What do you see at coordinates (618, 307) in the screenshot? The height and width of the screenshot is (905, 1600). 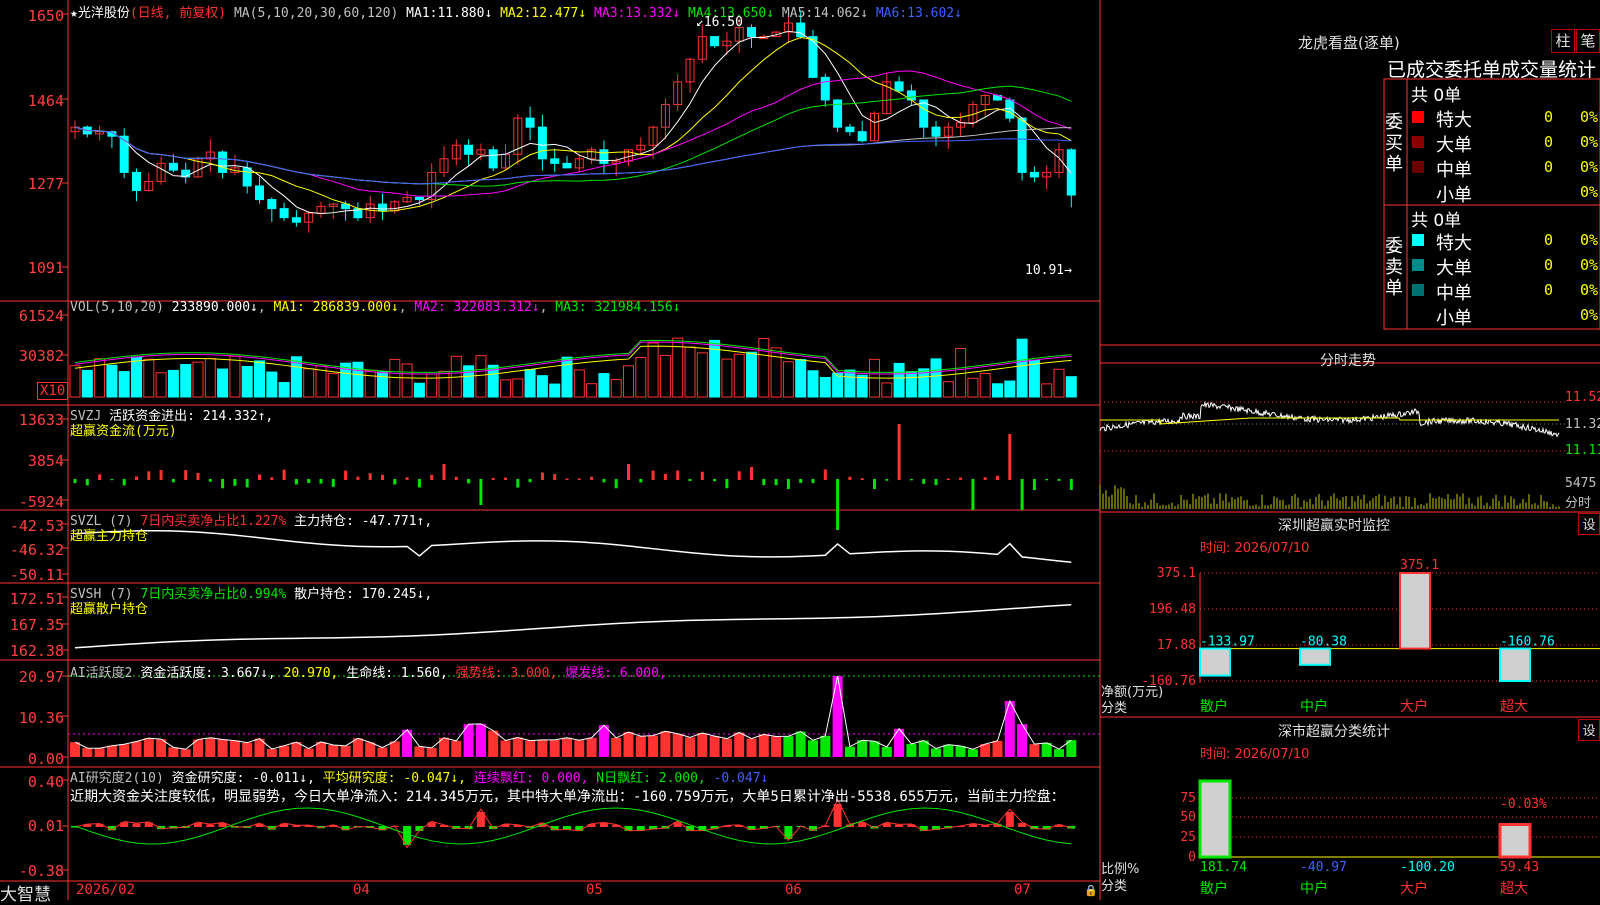 I see `vol-ma3: MA3: 321984.156↓` at bounding box center [618, 307].